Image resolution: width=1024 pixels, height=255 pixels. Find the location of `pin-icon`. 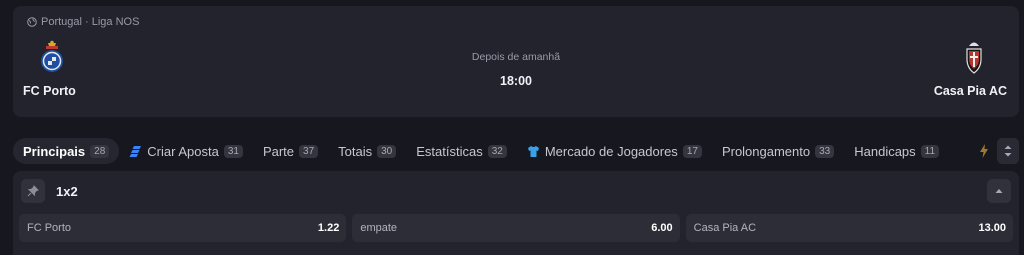

pin-icon is located at coordinates (33, 191).